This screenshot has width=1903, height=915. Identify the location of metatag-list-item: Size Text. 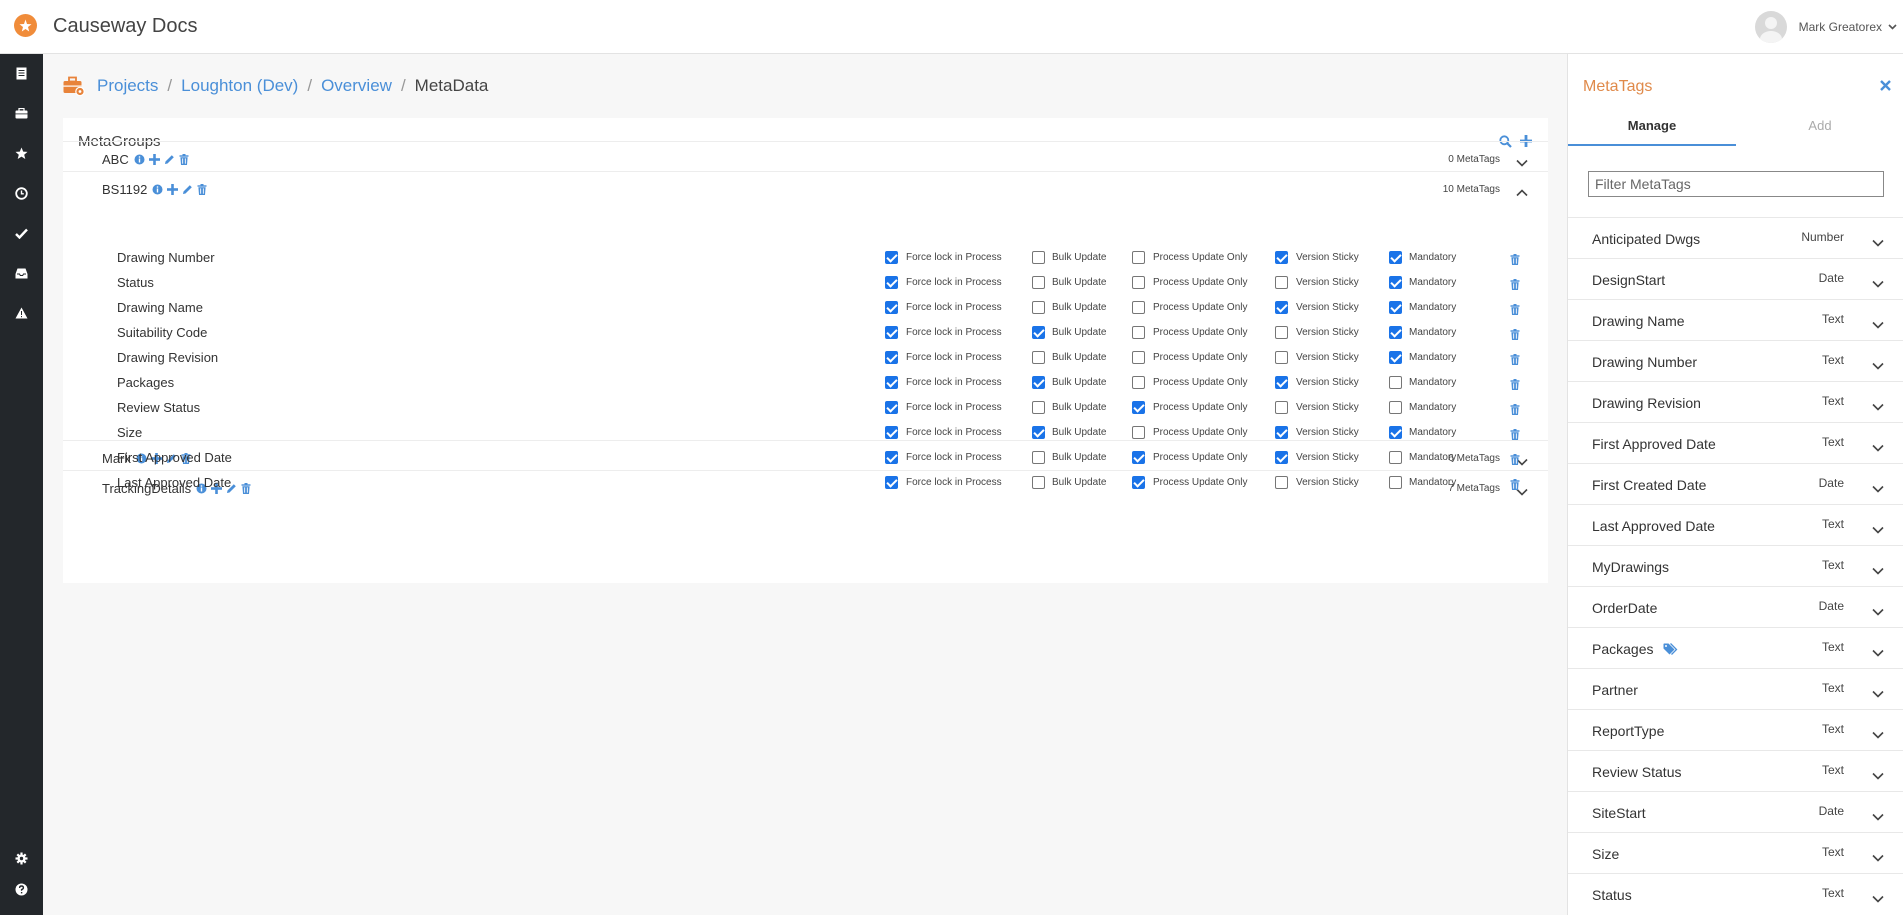
(1735, 852).